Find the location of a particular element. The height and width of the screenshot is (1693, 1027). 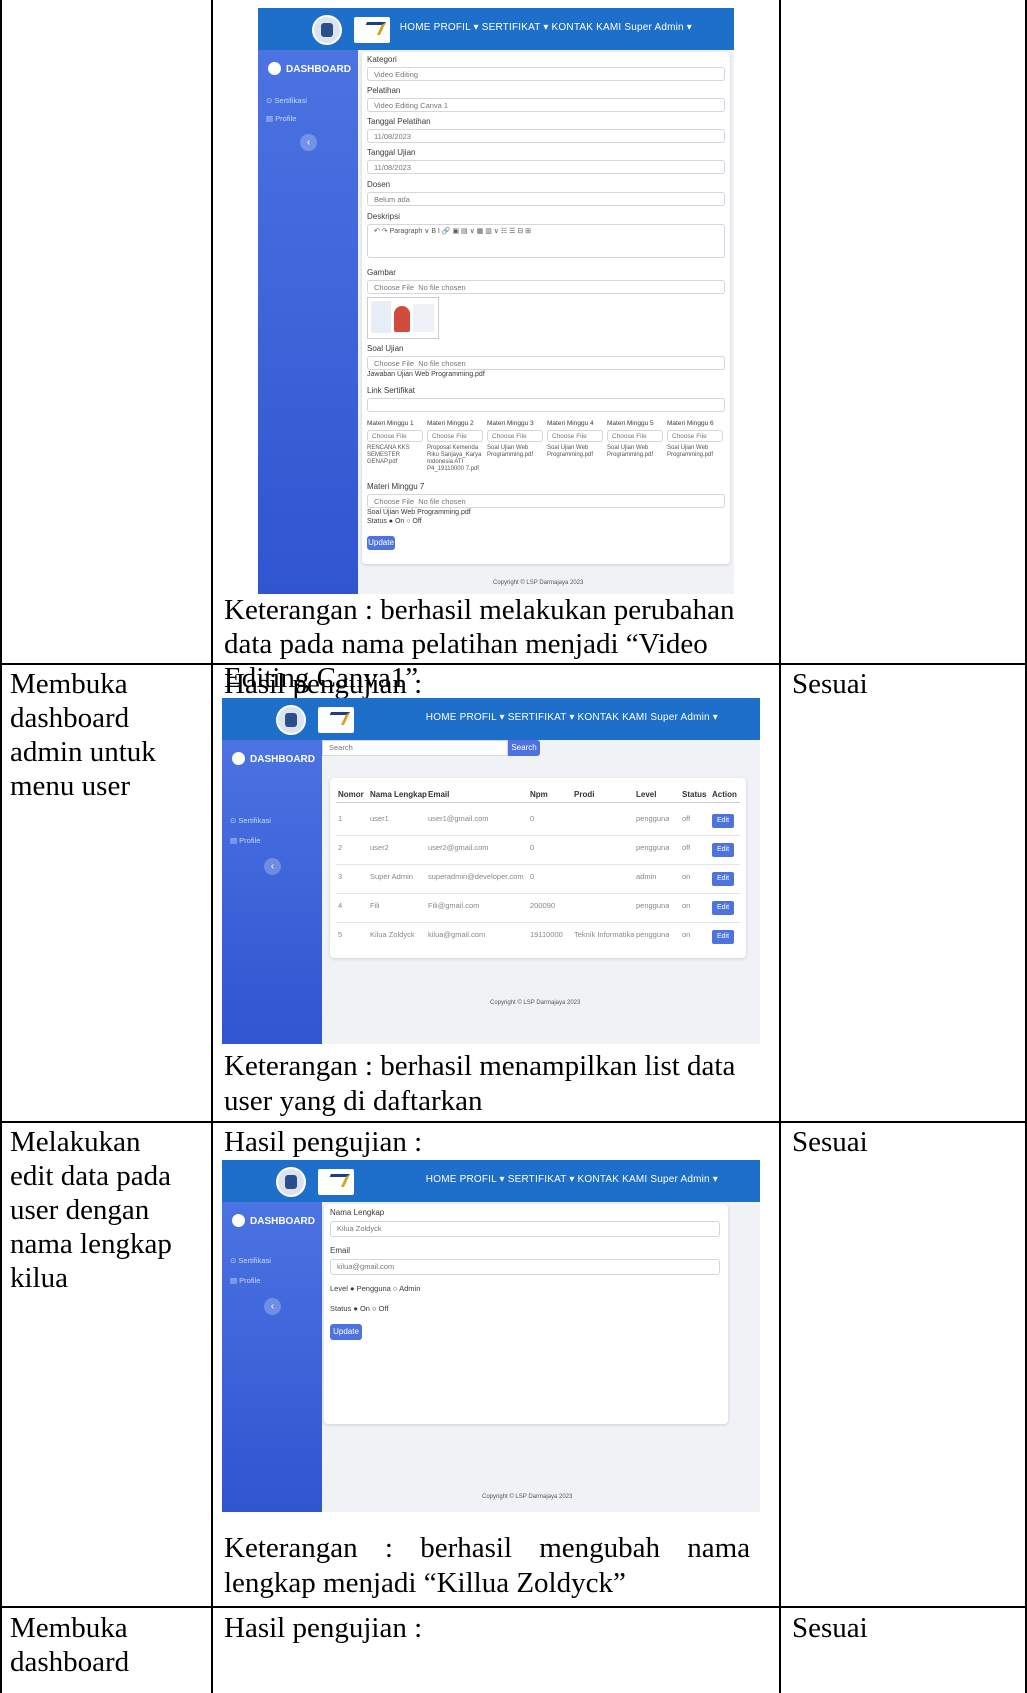

skenario-3-line-3: user dengan is located at coordinates (80, 1210).